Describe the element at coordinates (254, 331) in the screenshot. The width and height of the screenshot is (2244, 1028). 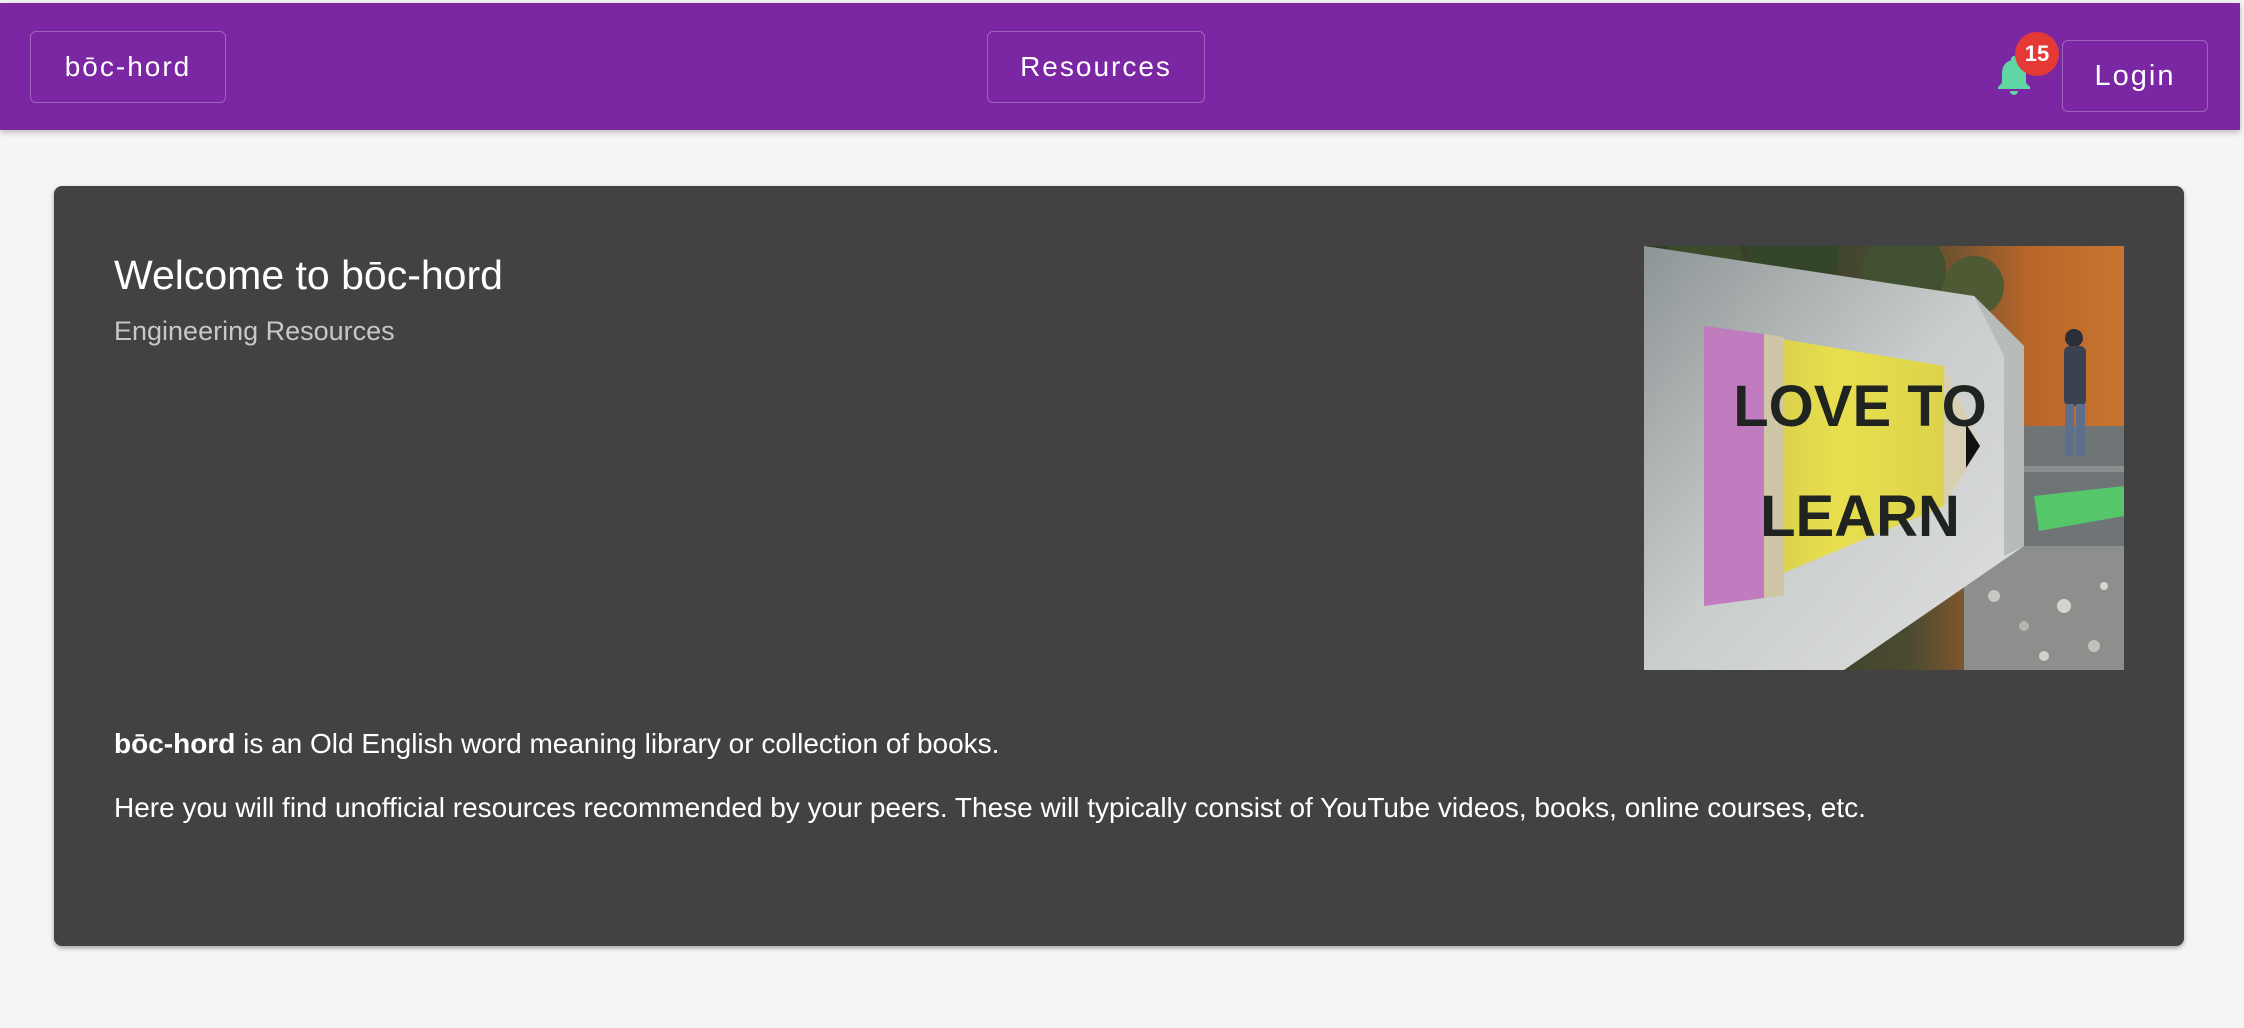
I see `card-subtitle: Engineering Resources` at that location.